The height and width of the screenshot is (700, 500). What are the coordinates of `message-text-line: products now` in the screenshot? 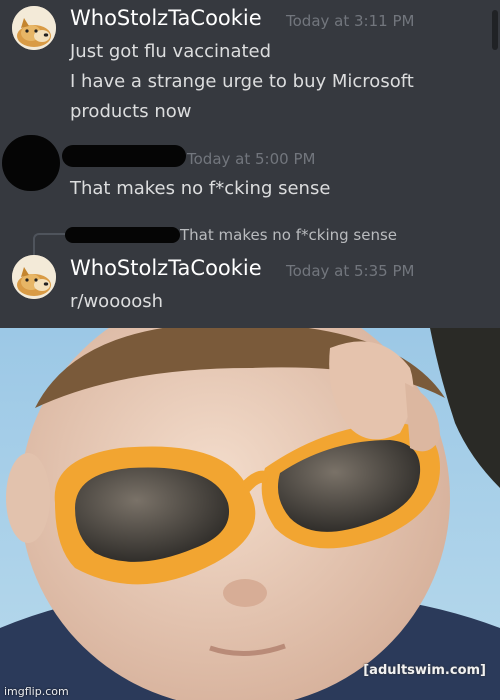 It's located at (131, 111).